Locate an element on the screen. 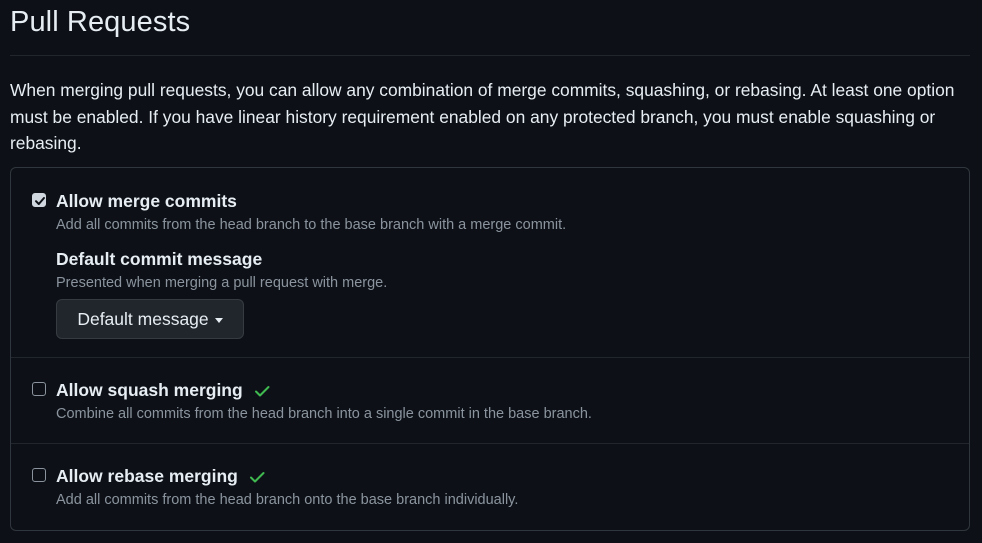  merge-commits-label: Allow merge commits is located at coordinates (146, 201).